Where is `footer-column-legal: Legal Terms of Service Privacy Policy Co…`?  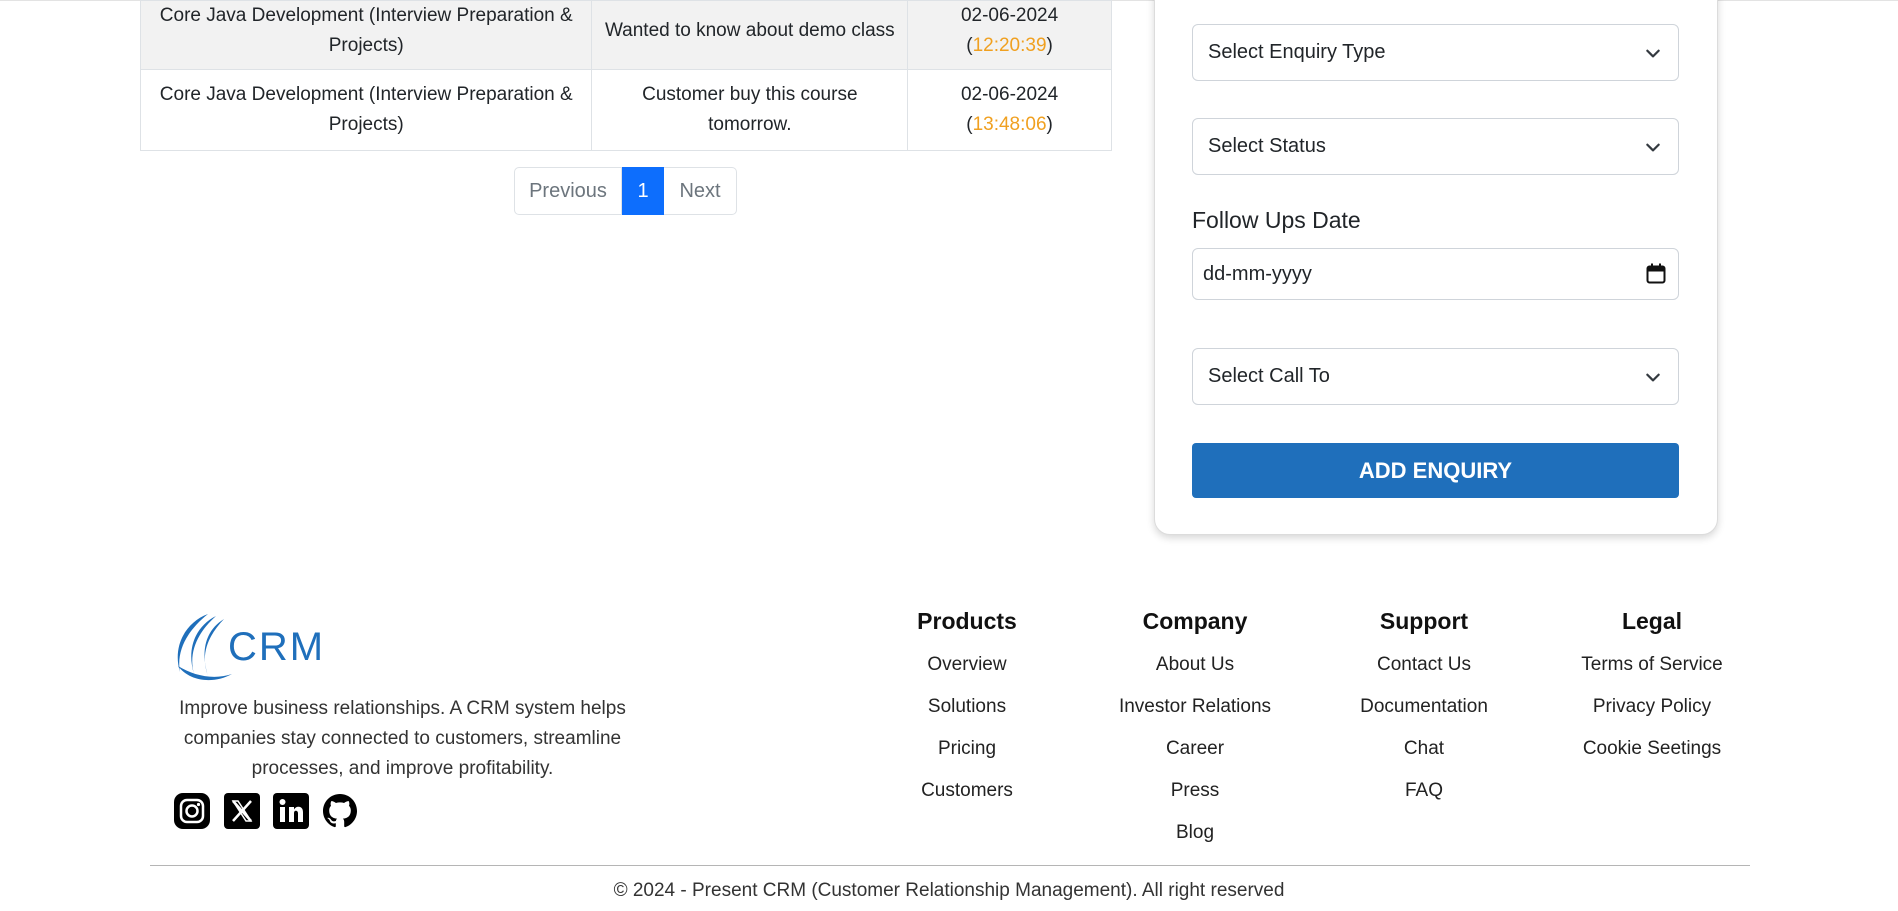
footer-column-legal: Legal Terms of Service Privacy Policy Co… is located at coordinates (1652, 687).